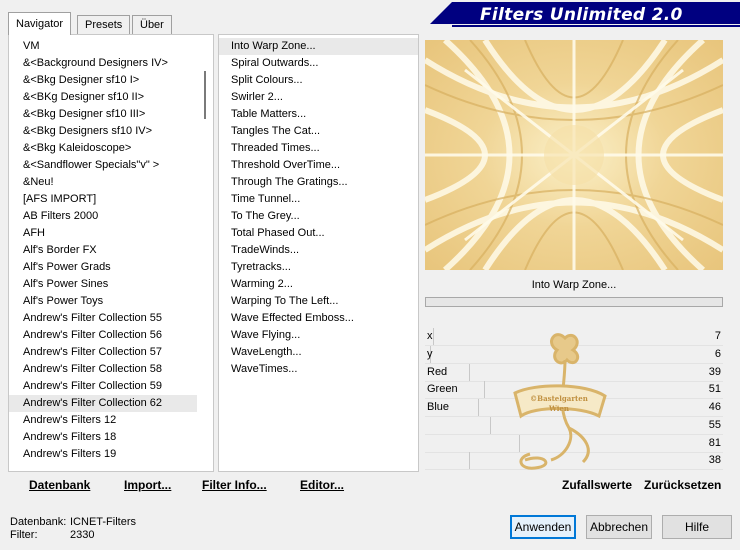 The height and width of the screenshot is (550, 740). Describe the element at coordinates (103, 369) in the screenshot. I see `category-item: Andrew's Filter Collection 58` at that location.